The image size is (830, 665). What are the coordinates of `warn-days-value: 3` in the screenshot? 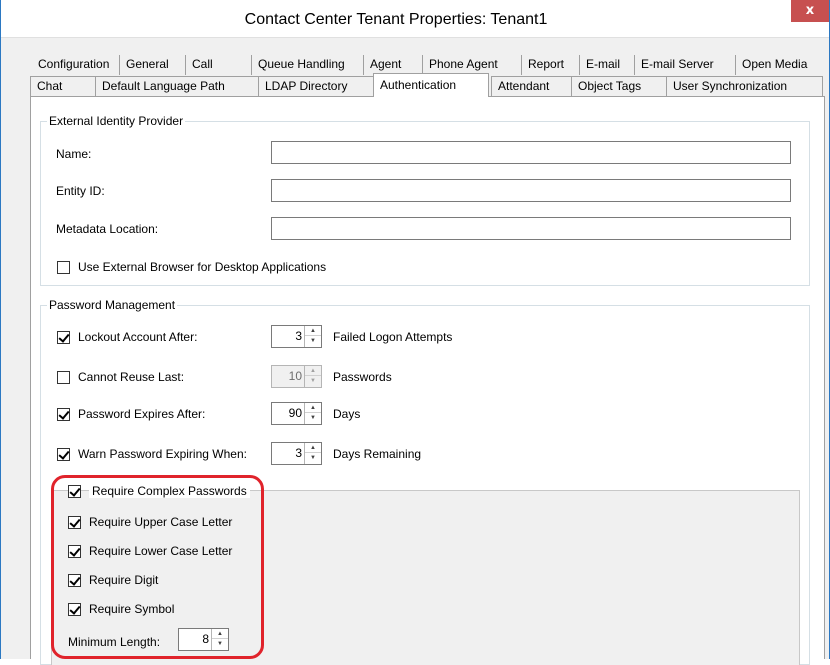 It's located at (298, 453).